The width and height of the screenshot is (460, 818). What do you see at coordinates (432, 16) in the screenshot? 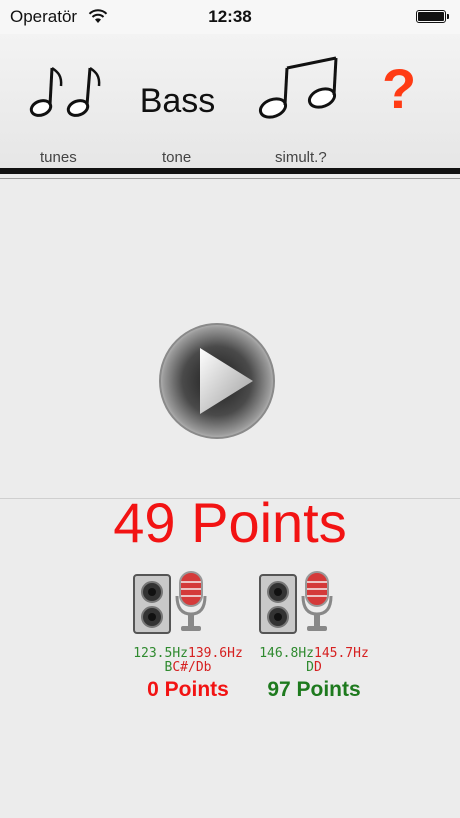
I see `battery-icon` at bounding box center [432, 16].